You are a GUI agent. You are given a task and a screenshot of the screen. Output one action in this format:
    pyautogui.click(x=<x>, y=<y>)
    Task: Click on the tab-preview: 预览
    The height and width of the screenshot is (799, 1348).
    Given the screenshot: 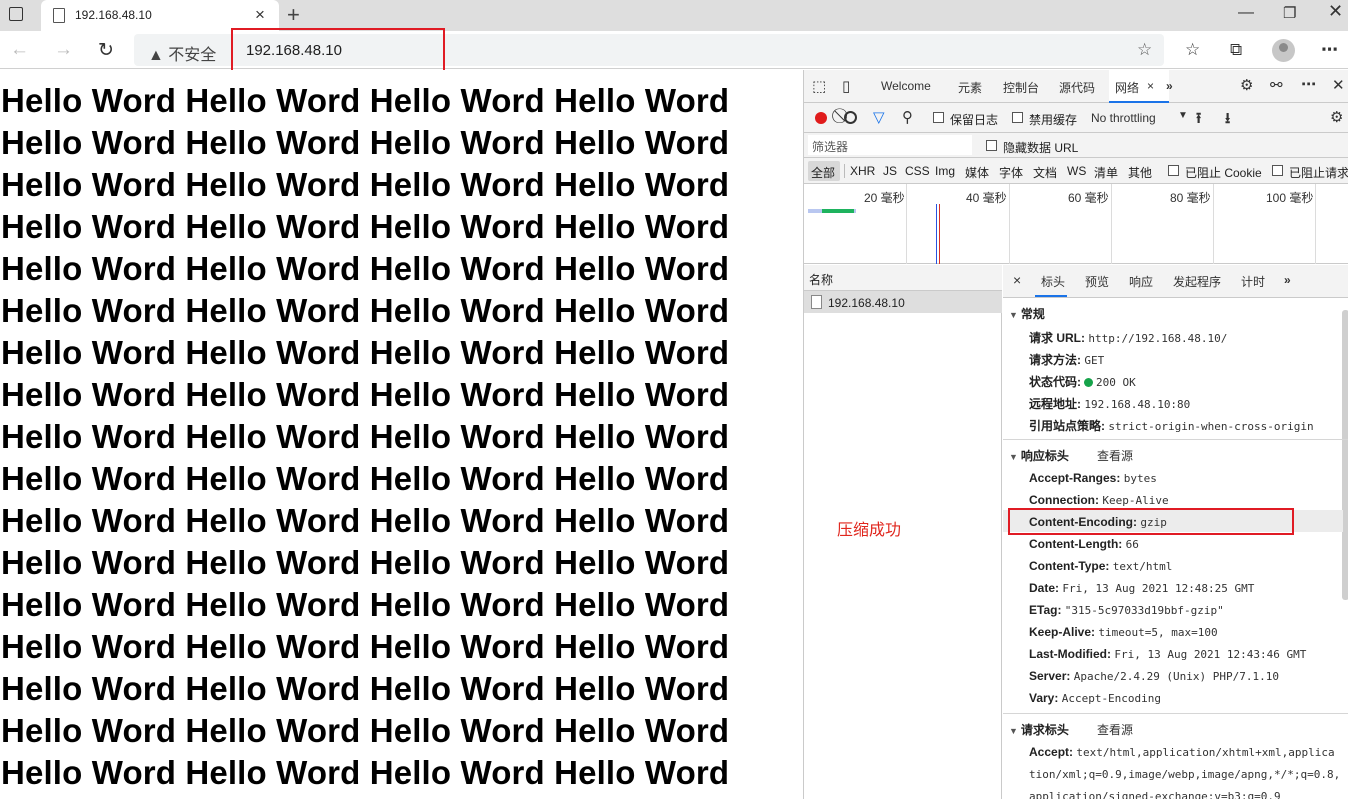 What is the action you would take?
    pyautogui.click(x=1097, y=281)
    